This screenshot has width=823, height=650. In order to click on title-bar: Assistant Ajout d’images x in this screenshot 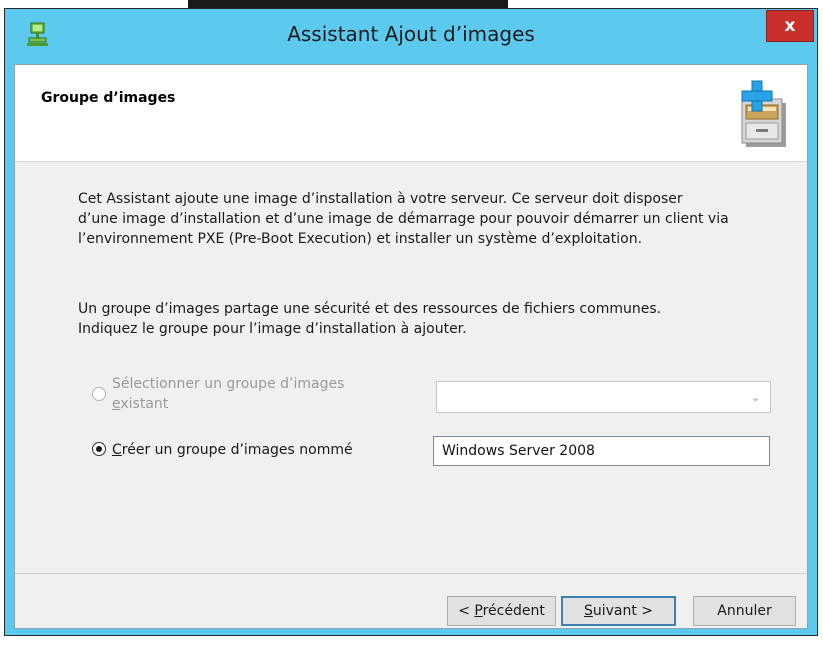, I will do `click(411, 36)`.